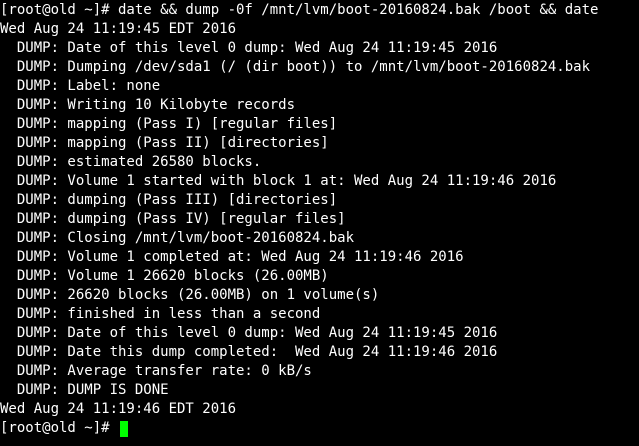 This screenshot has width=639, height=446. Describe the element at coordinates (84, 390) in the screenshot. I see `dump-output-line: DUMP: DUMP IS DONE` at that location.